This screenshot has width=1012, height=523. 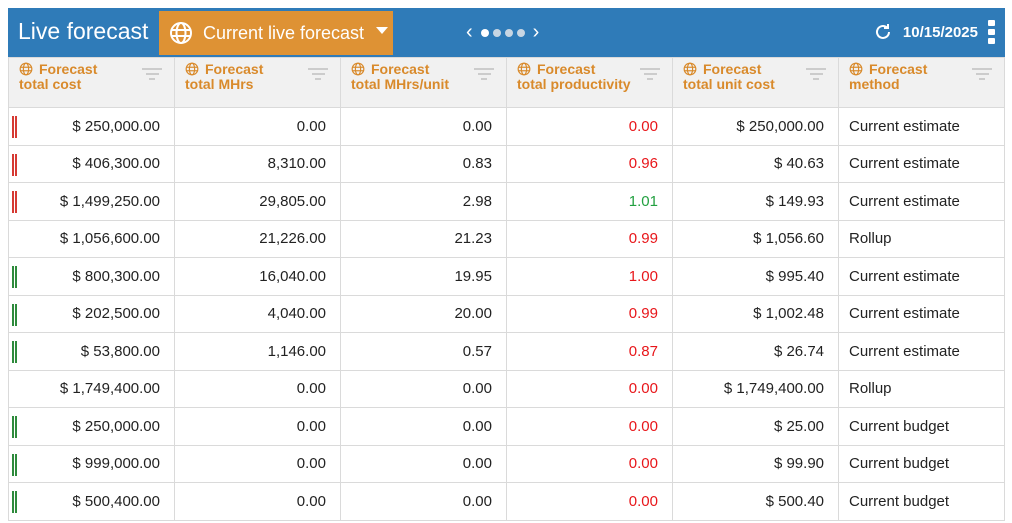 What do you see at coordinates (257, 82) in the screenshot?
I see `column-header: Forecast total MHrs` at bounding box center [257, 82].